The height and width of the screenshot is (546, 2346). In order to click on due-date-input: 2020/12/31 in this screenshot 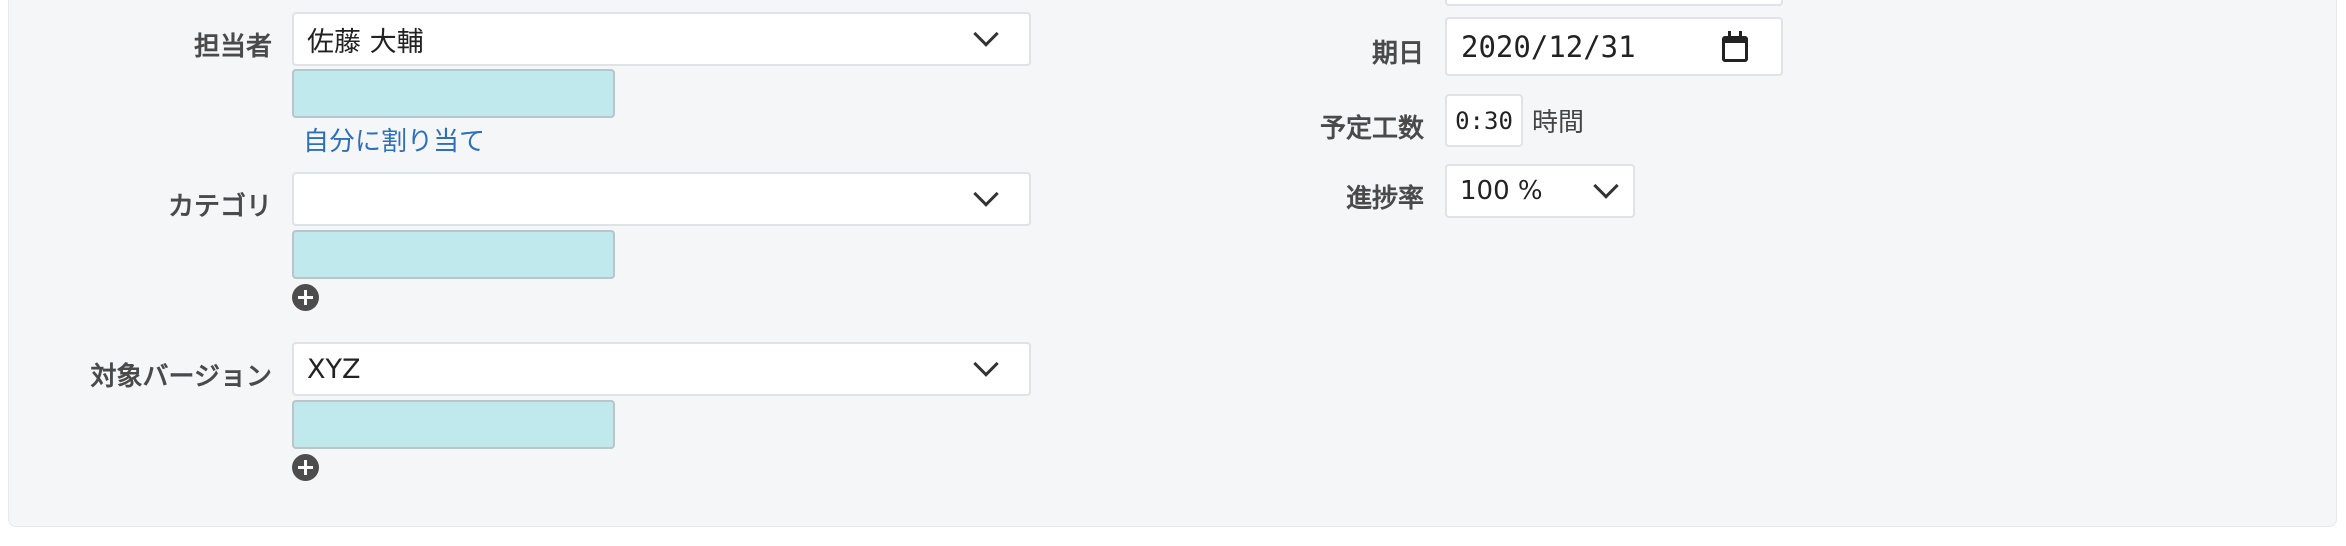, I will do `click(1614, 46)`.